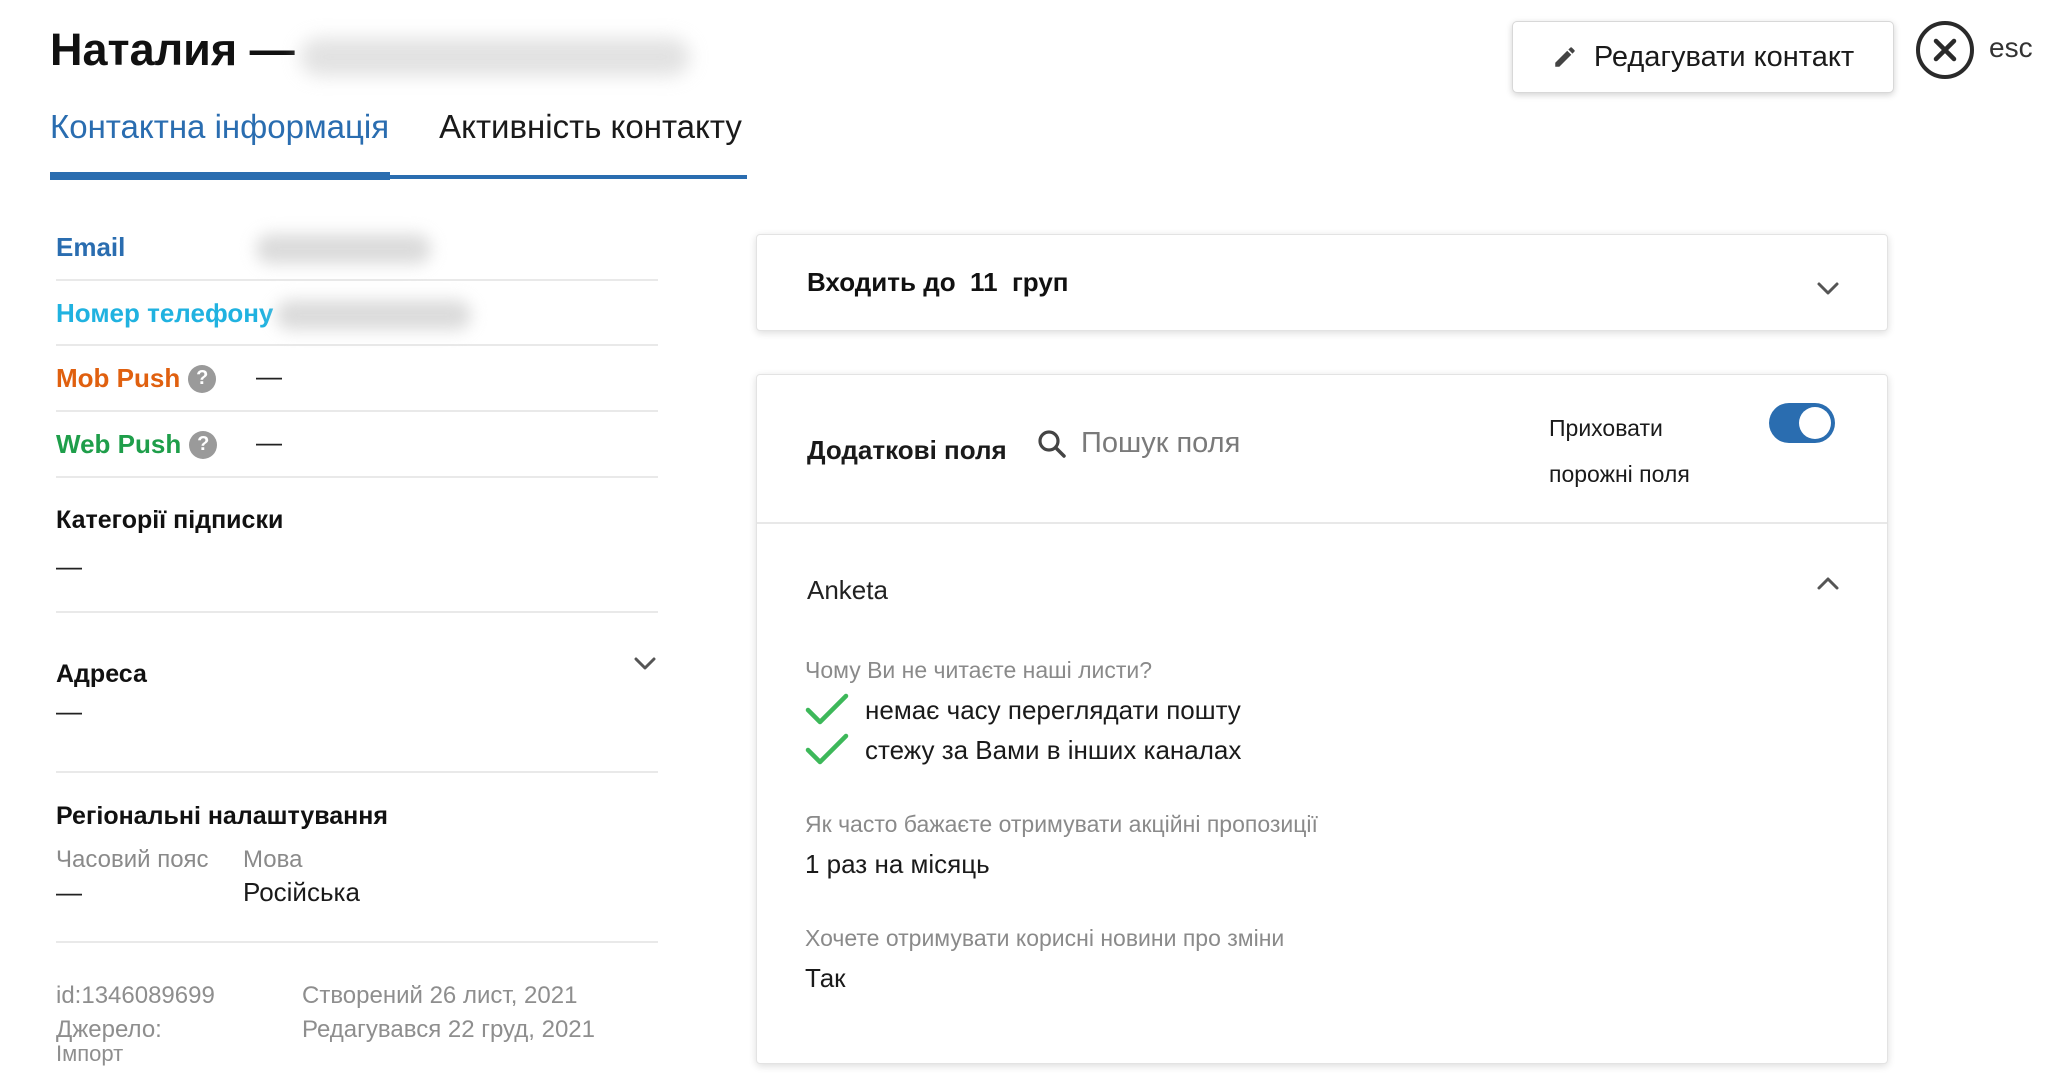  I want to click on question-1: Чому Ви не читаєте наші листи?, so click(979, 670).